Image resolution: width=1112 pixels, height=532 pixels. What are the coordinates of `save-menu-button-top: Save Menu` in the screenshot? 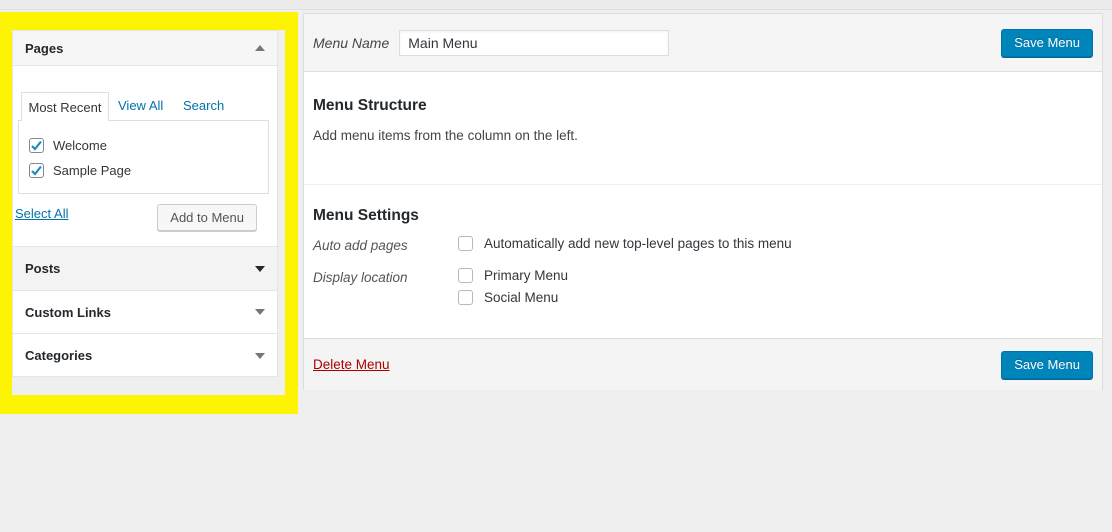 It's located at (1047, 42).